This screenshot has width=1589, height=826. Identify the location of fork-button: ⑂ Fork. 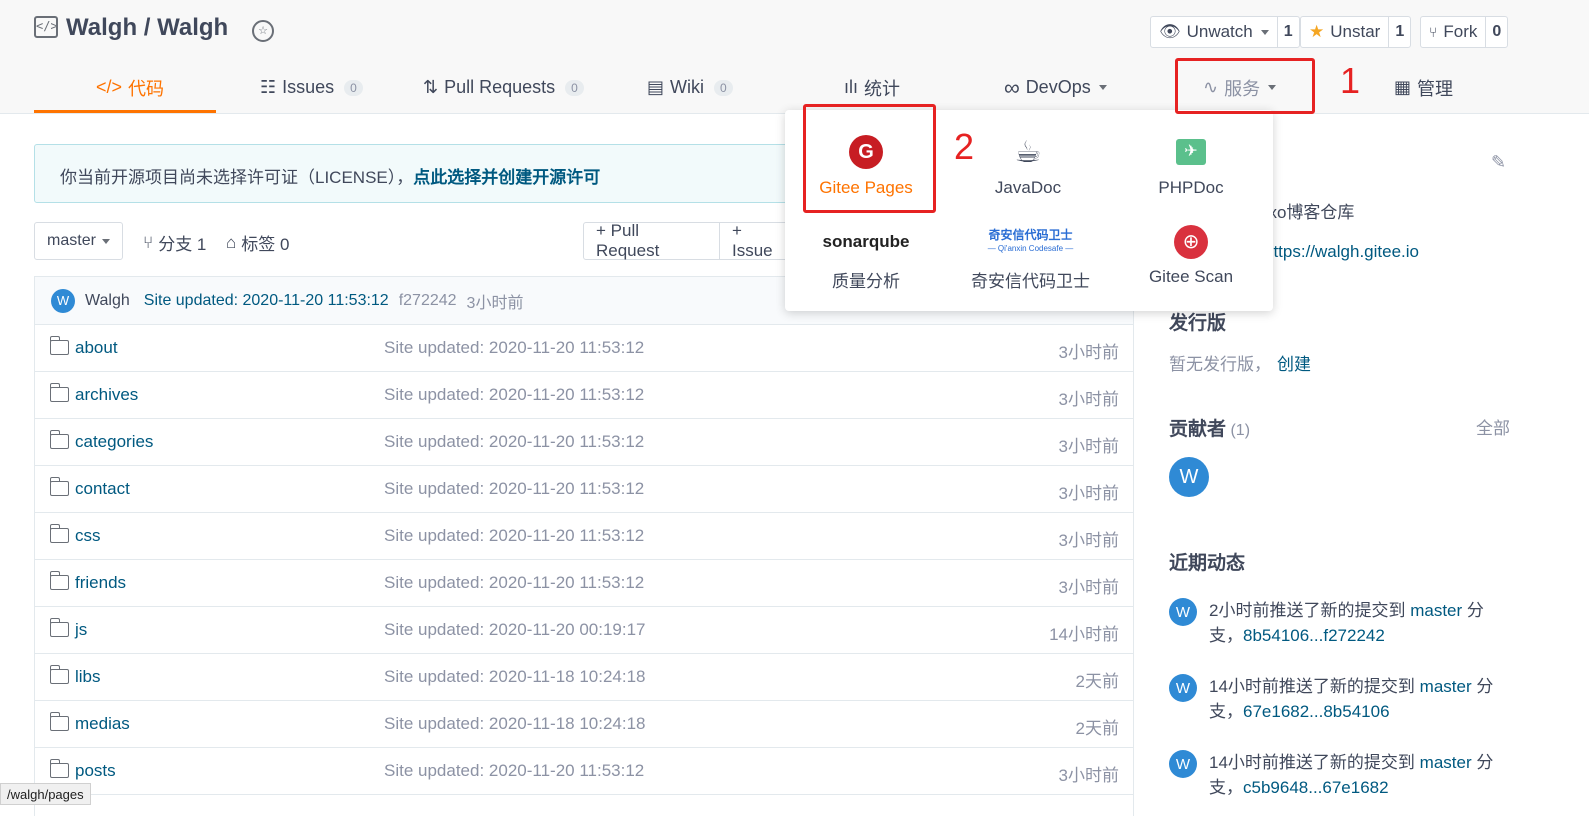
(1453, 32).